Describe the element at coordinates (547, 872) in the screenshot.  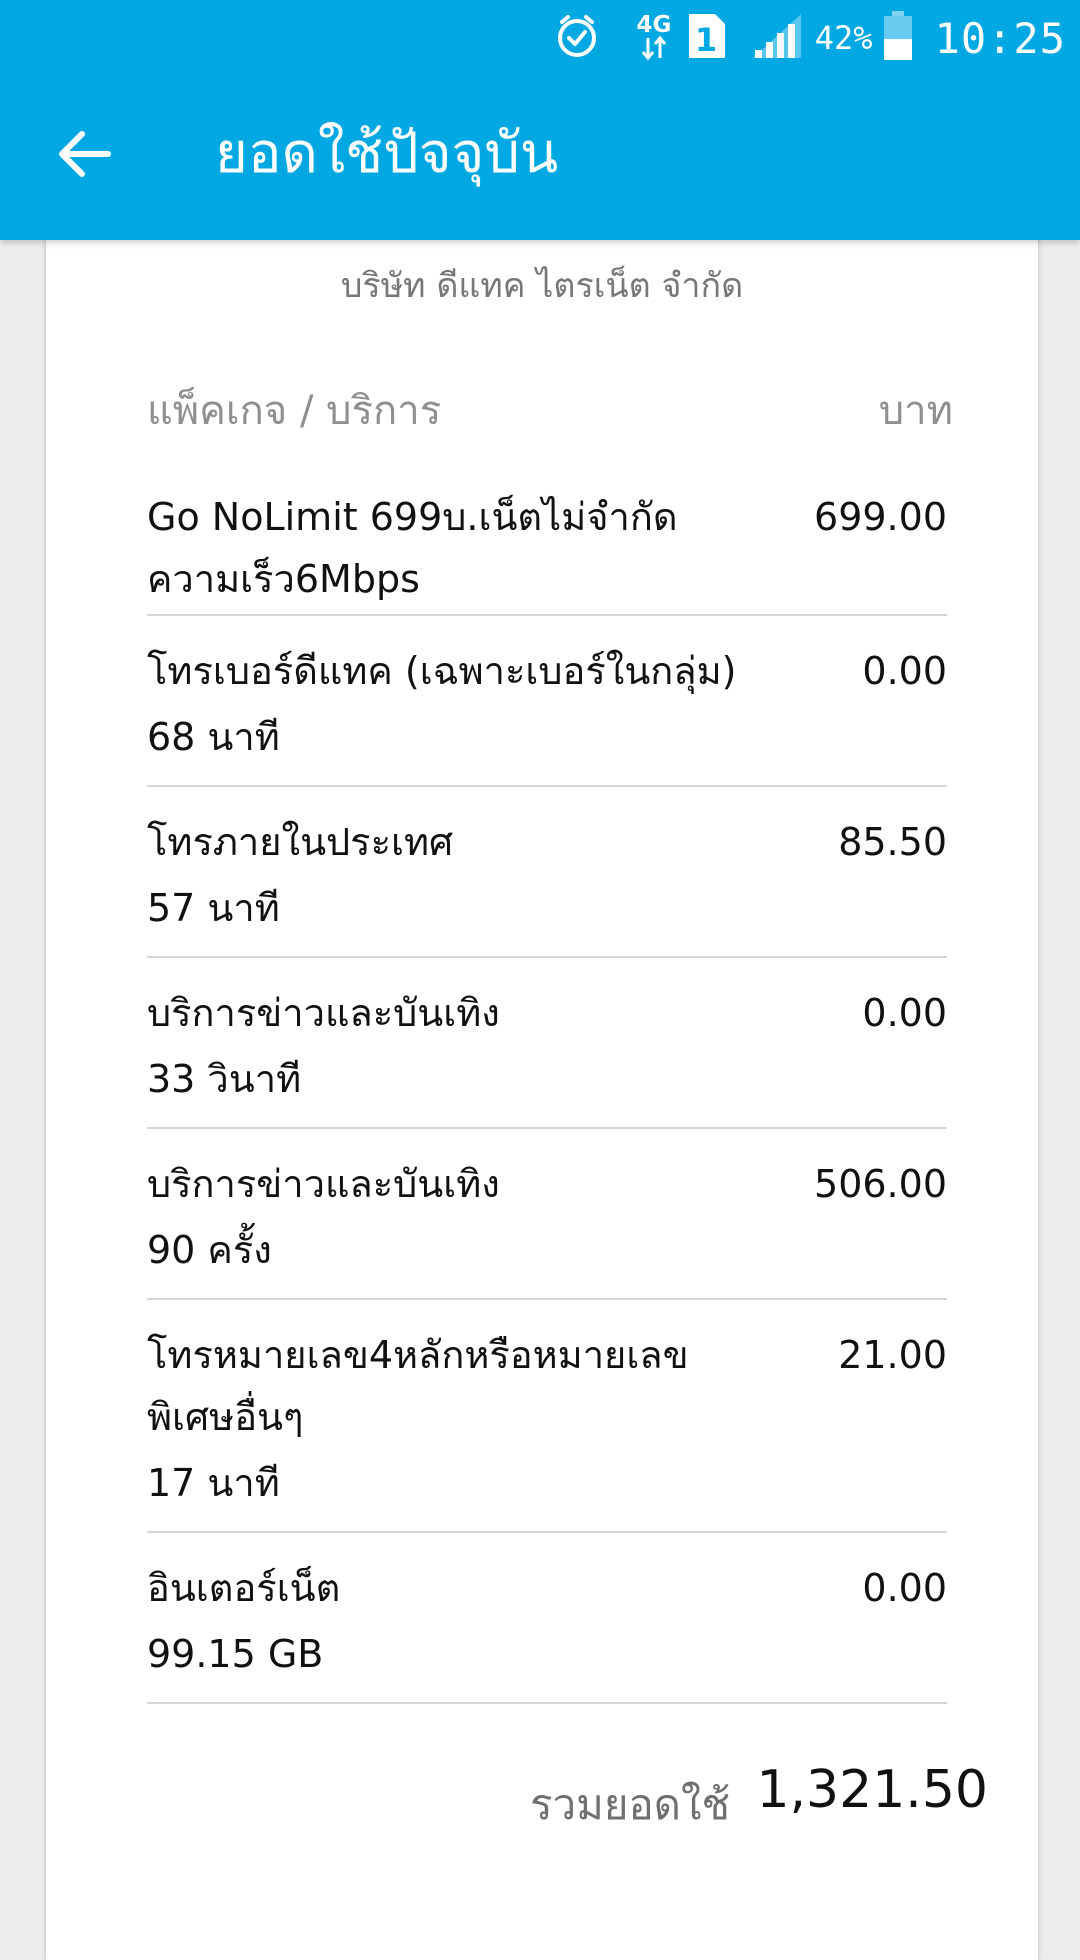
I see `bill-row-domestic-calls: โทรภายในประเทศ 57 นาที 85.50` at that location.